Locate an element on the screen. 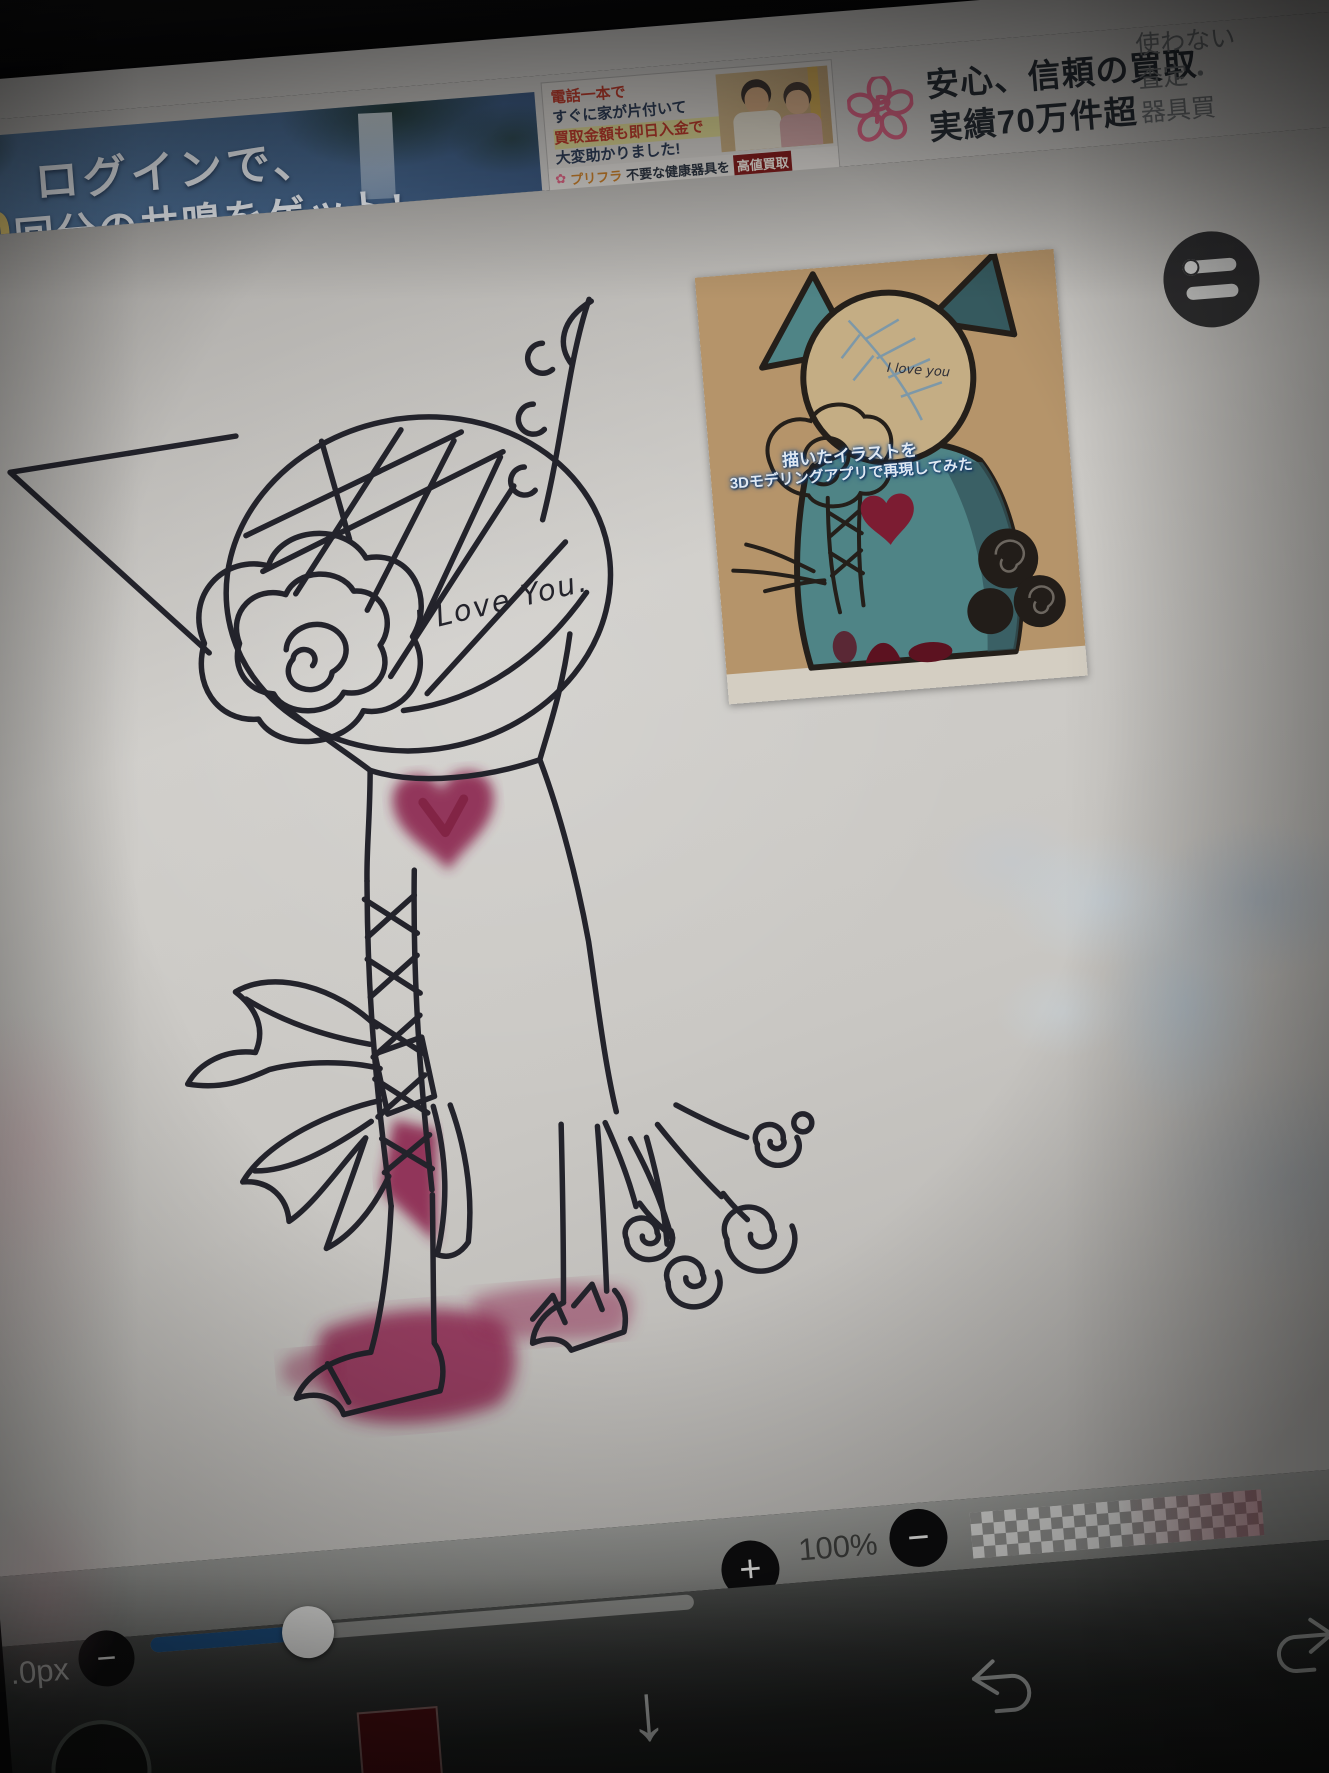 The height and width of the screenshot is (1773, 1329). down-arrow-icon: ↓ is located at coordinates (648, 1711).